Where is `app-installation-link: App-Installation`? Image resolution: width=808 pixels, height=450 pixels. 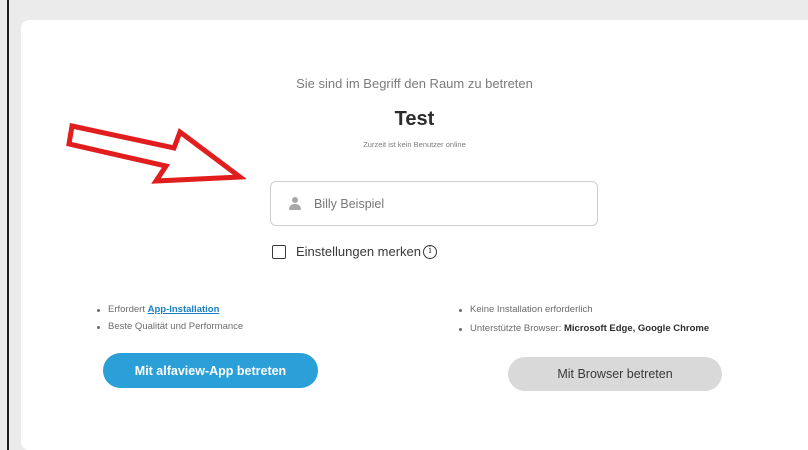 app-installation-link: App-Installation is located at coordinates (184, 309).